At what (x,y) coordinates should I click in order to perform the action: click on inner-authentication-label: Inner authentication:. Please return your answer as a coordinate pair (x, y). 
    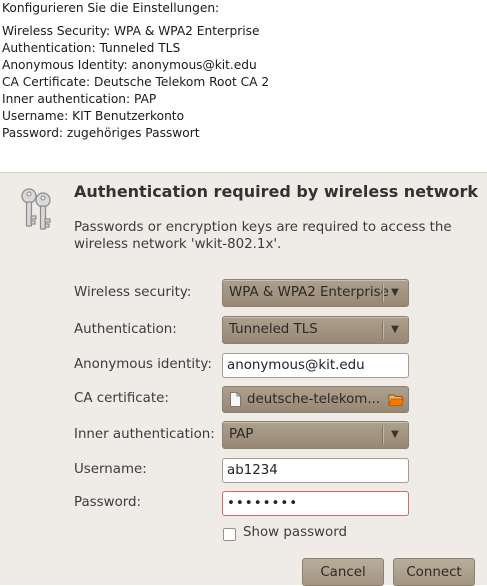
    Looking at the image, I should click on (144, 434).